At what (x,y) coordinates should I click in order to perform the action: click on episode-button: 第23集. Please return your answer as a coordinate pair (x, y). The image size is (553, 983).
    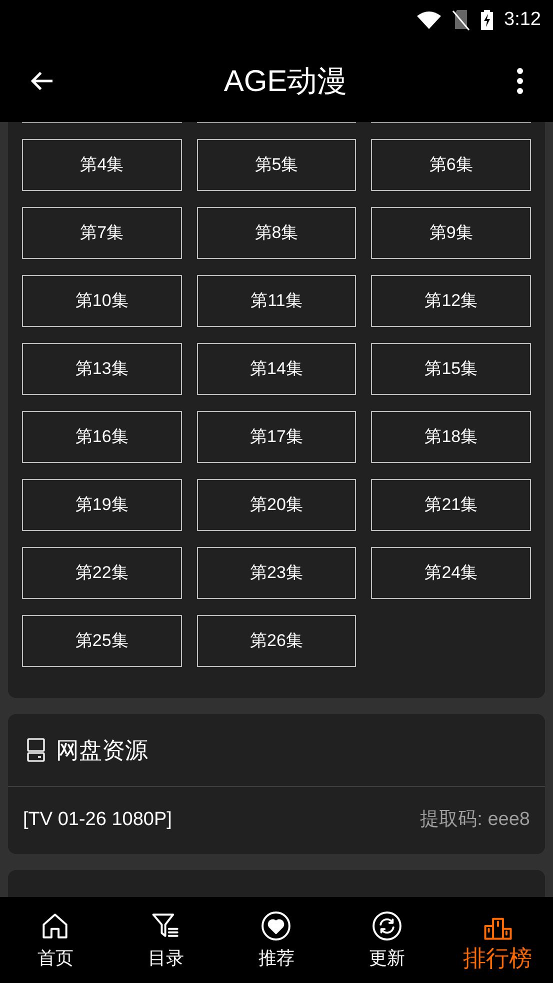
    Looking at the image, I should click on (276, 573).